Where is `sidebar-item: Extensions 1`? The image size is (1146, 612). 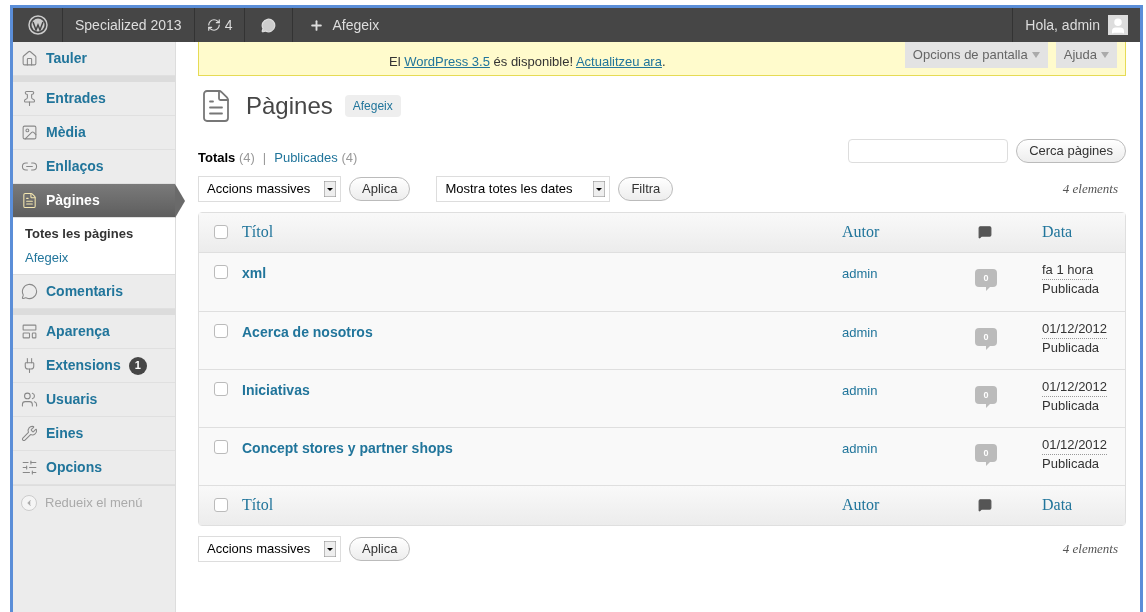
sidebar-item: Extensions 1 is located at coordinates (94, 366).